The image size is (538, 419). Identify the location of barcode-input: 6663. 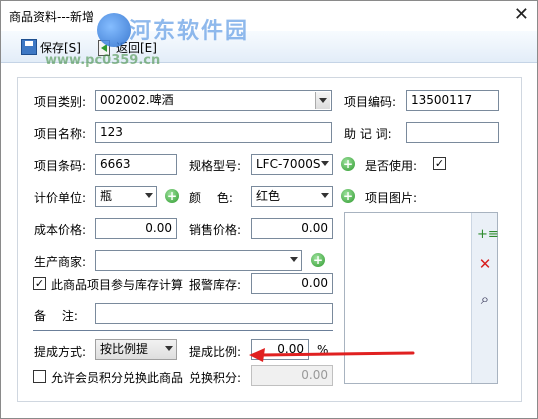
(136, 164).